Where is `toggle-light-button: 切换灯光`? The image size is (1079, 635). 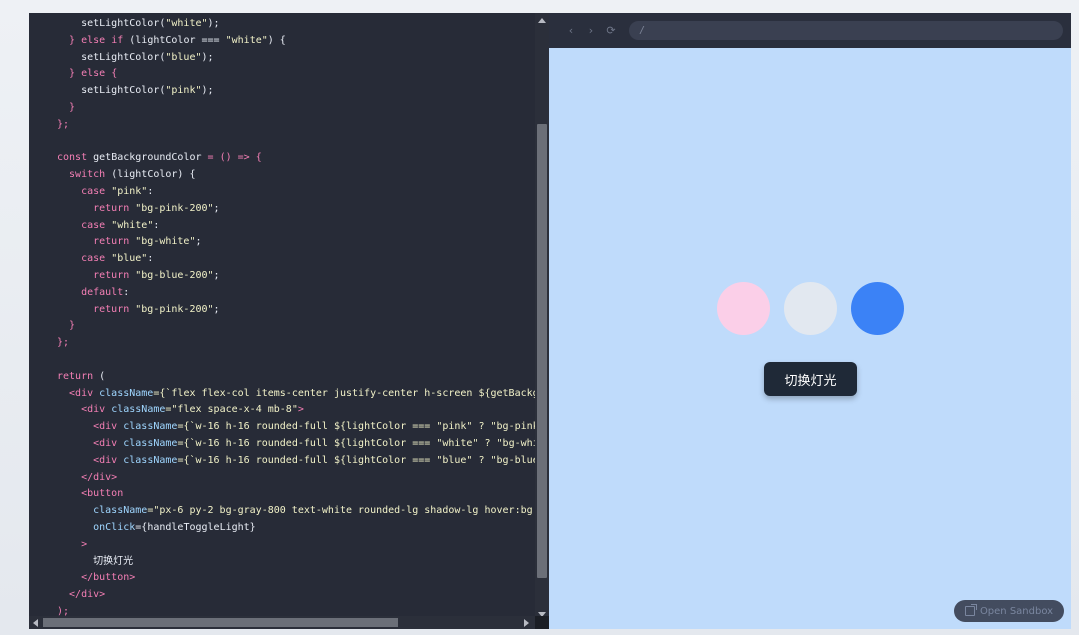
toggle-light-button: 切换灯光 is located at coordinates (810, 379).